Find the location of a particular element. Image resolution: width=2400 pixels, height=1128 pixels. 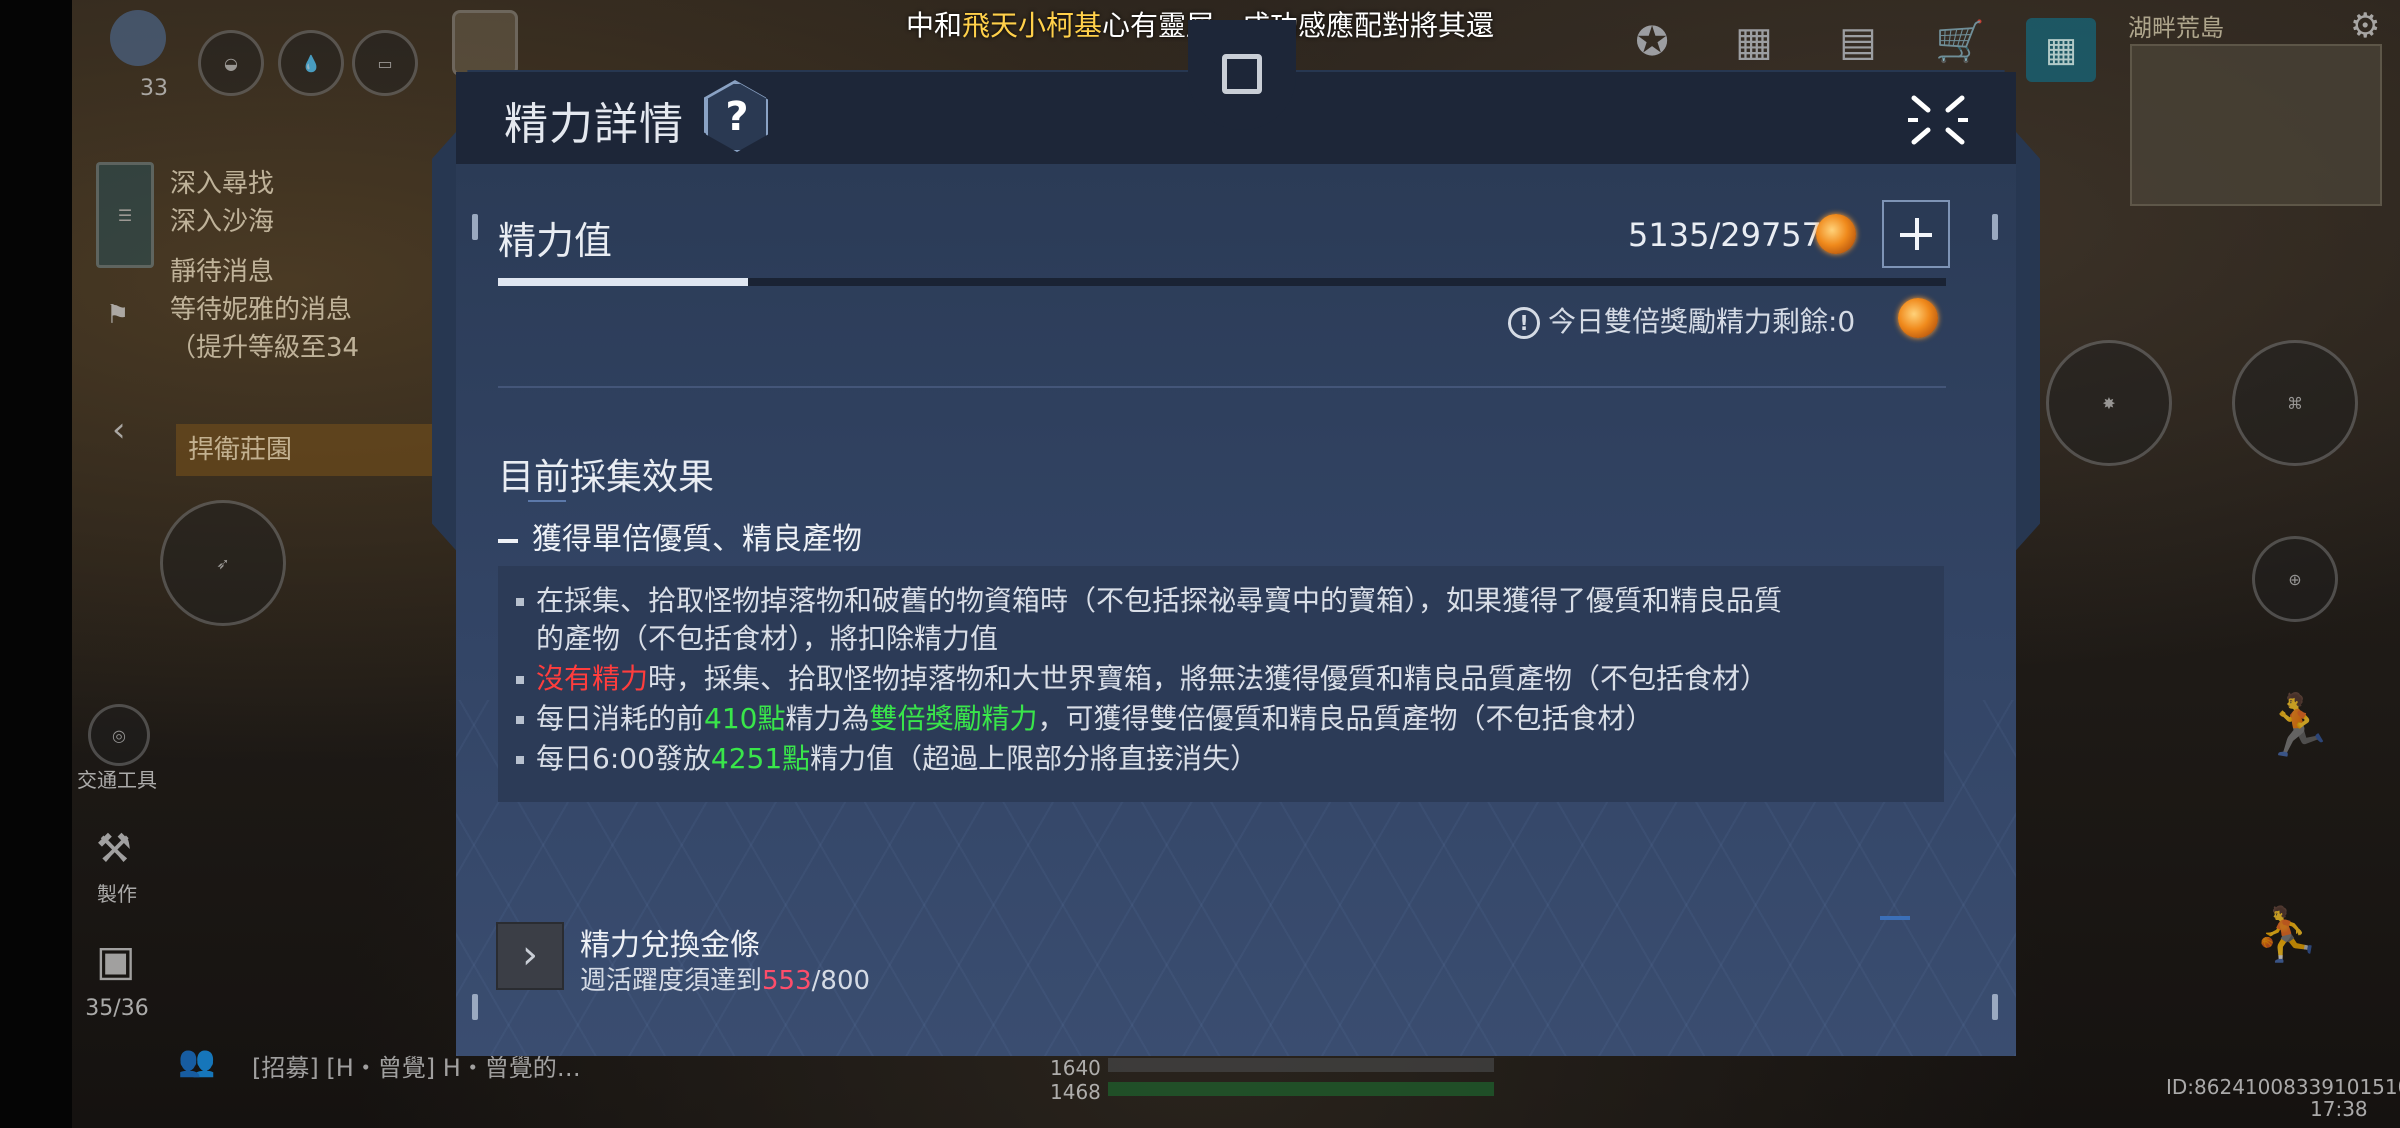

info-icon: ! is located at coordinates (1524, 323).